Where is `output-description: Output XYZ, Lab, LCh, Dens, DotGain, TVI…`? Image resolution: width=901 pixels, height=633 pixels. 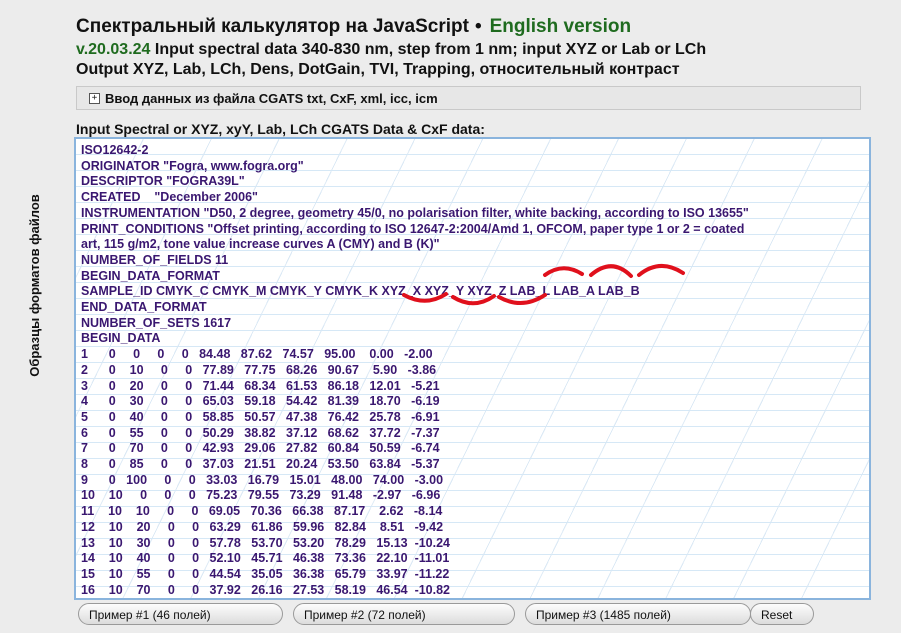
output-description: Output XYZ, Lab, LCh, Dens, DotGain, TVI… is located at coordinates (378, 69).